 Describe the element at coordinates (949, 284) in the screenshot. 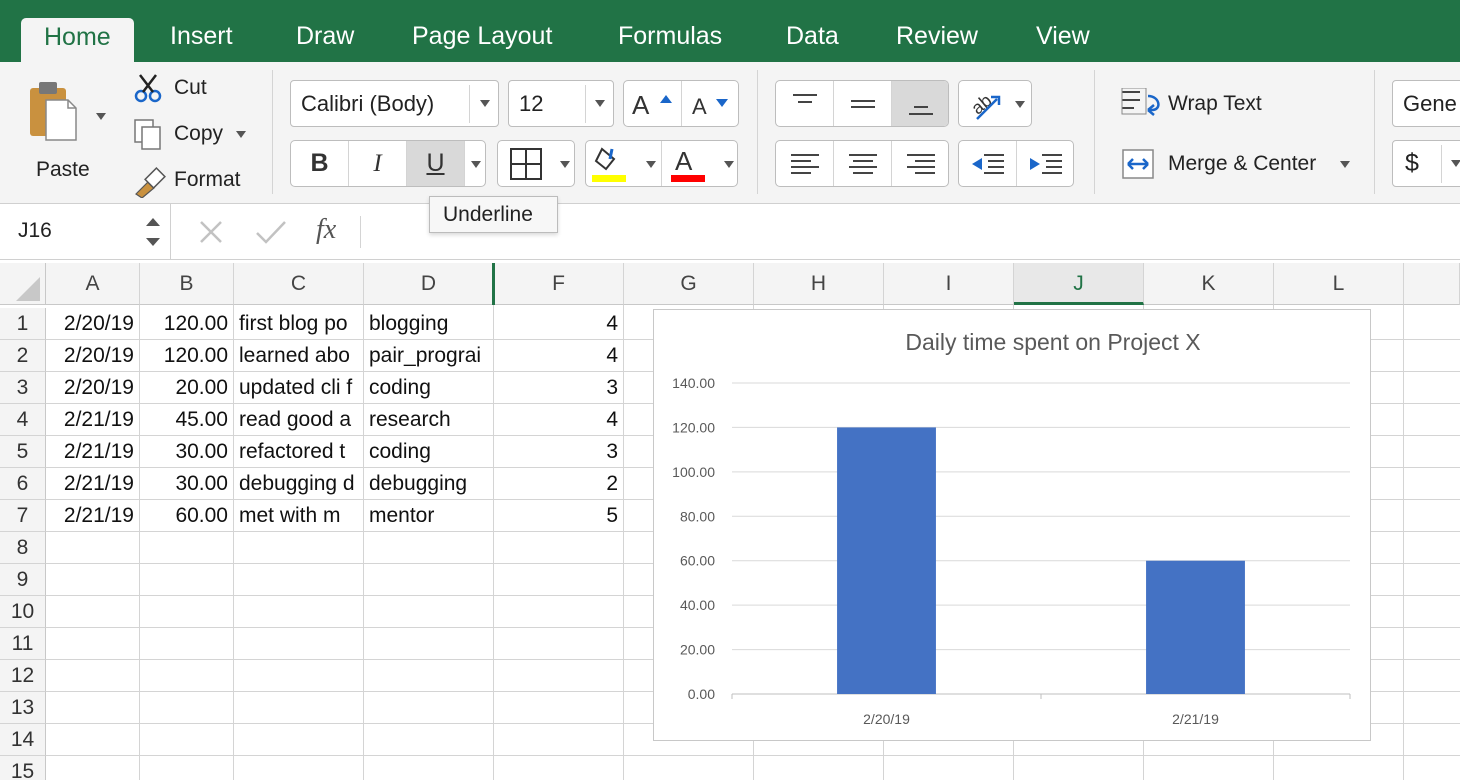

I see `column-header-i: I` at that location.